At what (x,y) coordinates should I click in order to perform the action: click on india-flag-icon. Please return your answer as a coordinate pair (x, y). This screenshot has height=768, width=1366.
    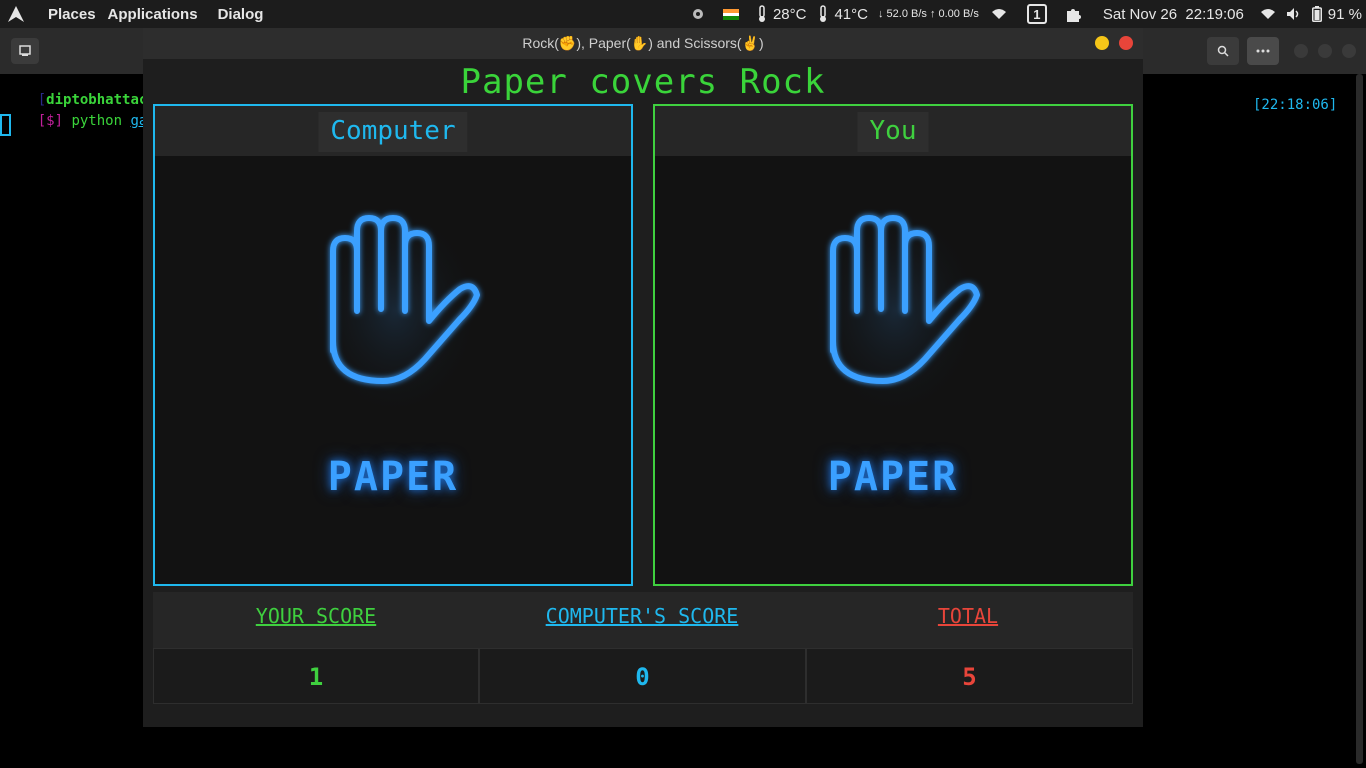
    Looking at the image, I should click on (730, 14).